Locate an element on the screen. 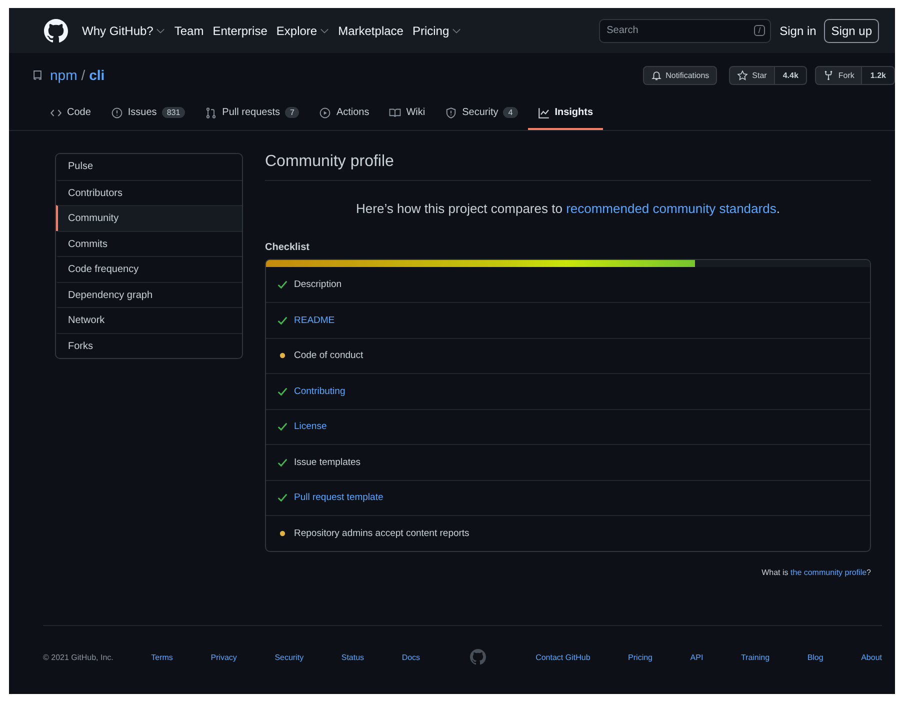 Image resolution: width=904 pixels, height=702 pixels. fork-icon is located at coordinates (828, 75).